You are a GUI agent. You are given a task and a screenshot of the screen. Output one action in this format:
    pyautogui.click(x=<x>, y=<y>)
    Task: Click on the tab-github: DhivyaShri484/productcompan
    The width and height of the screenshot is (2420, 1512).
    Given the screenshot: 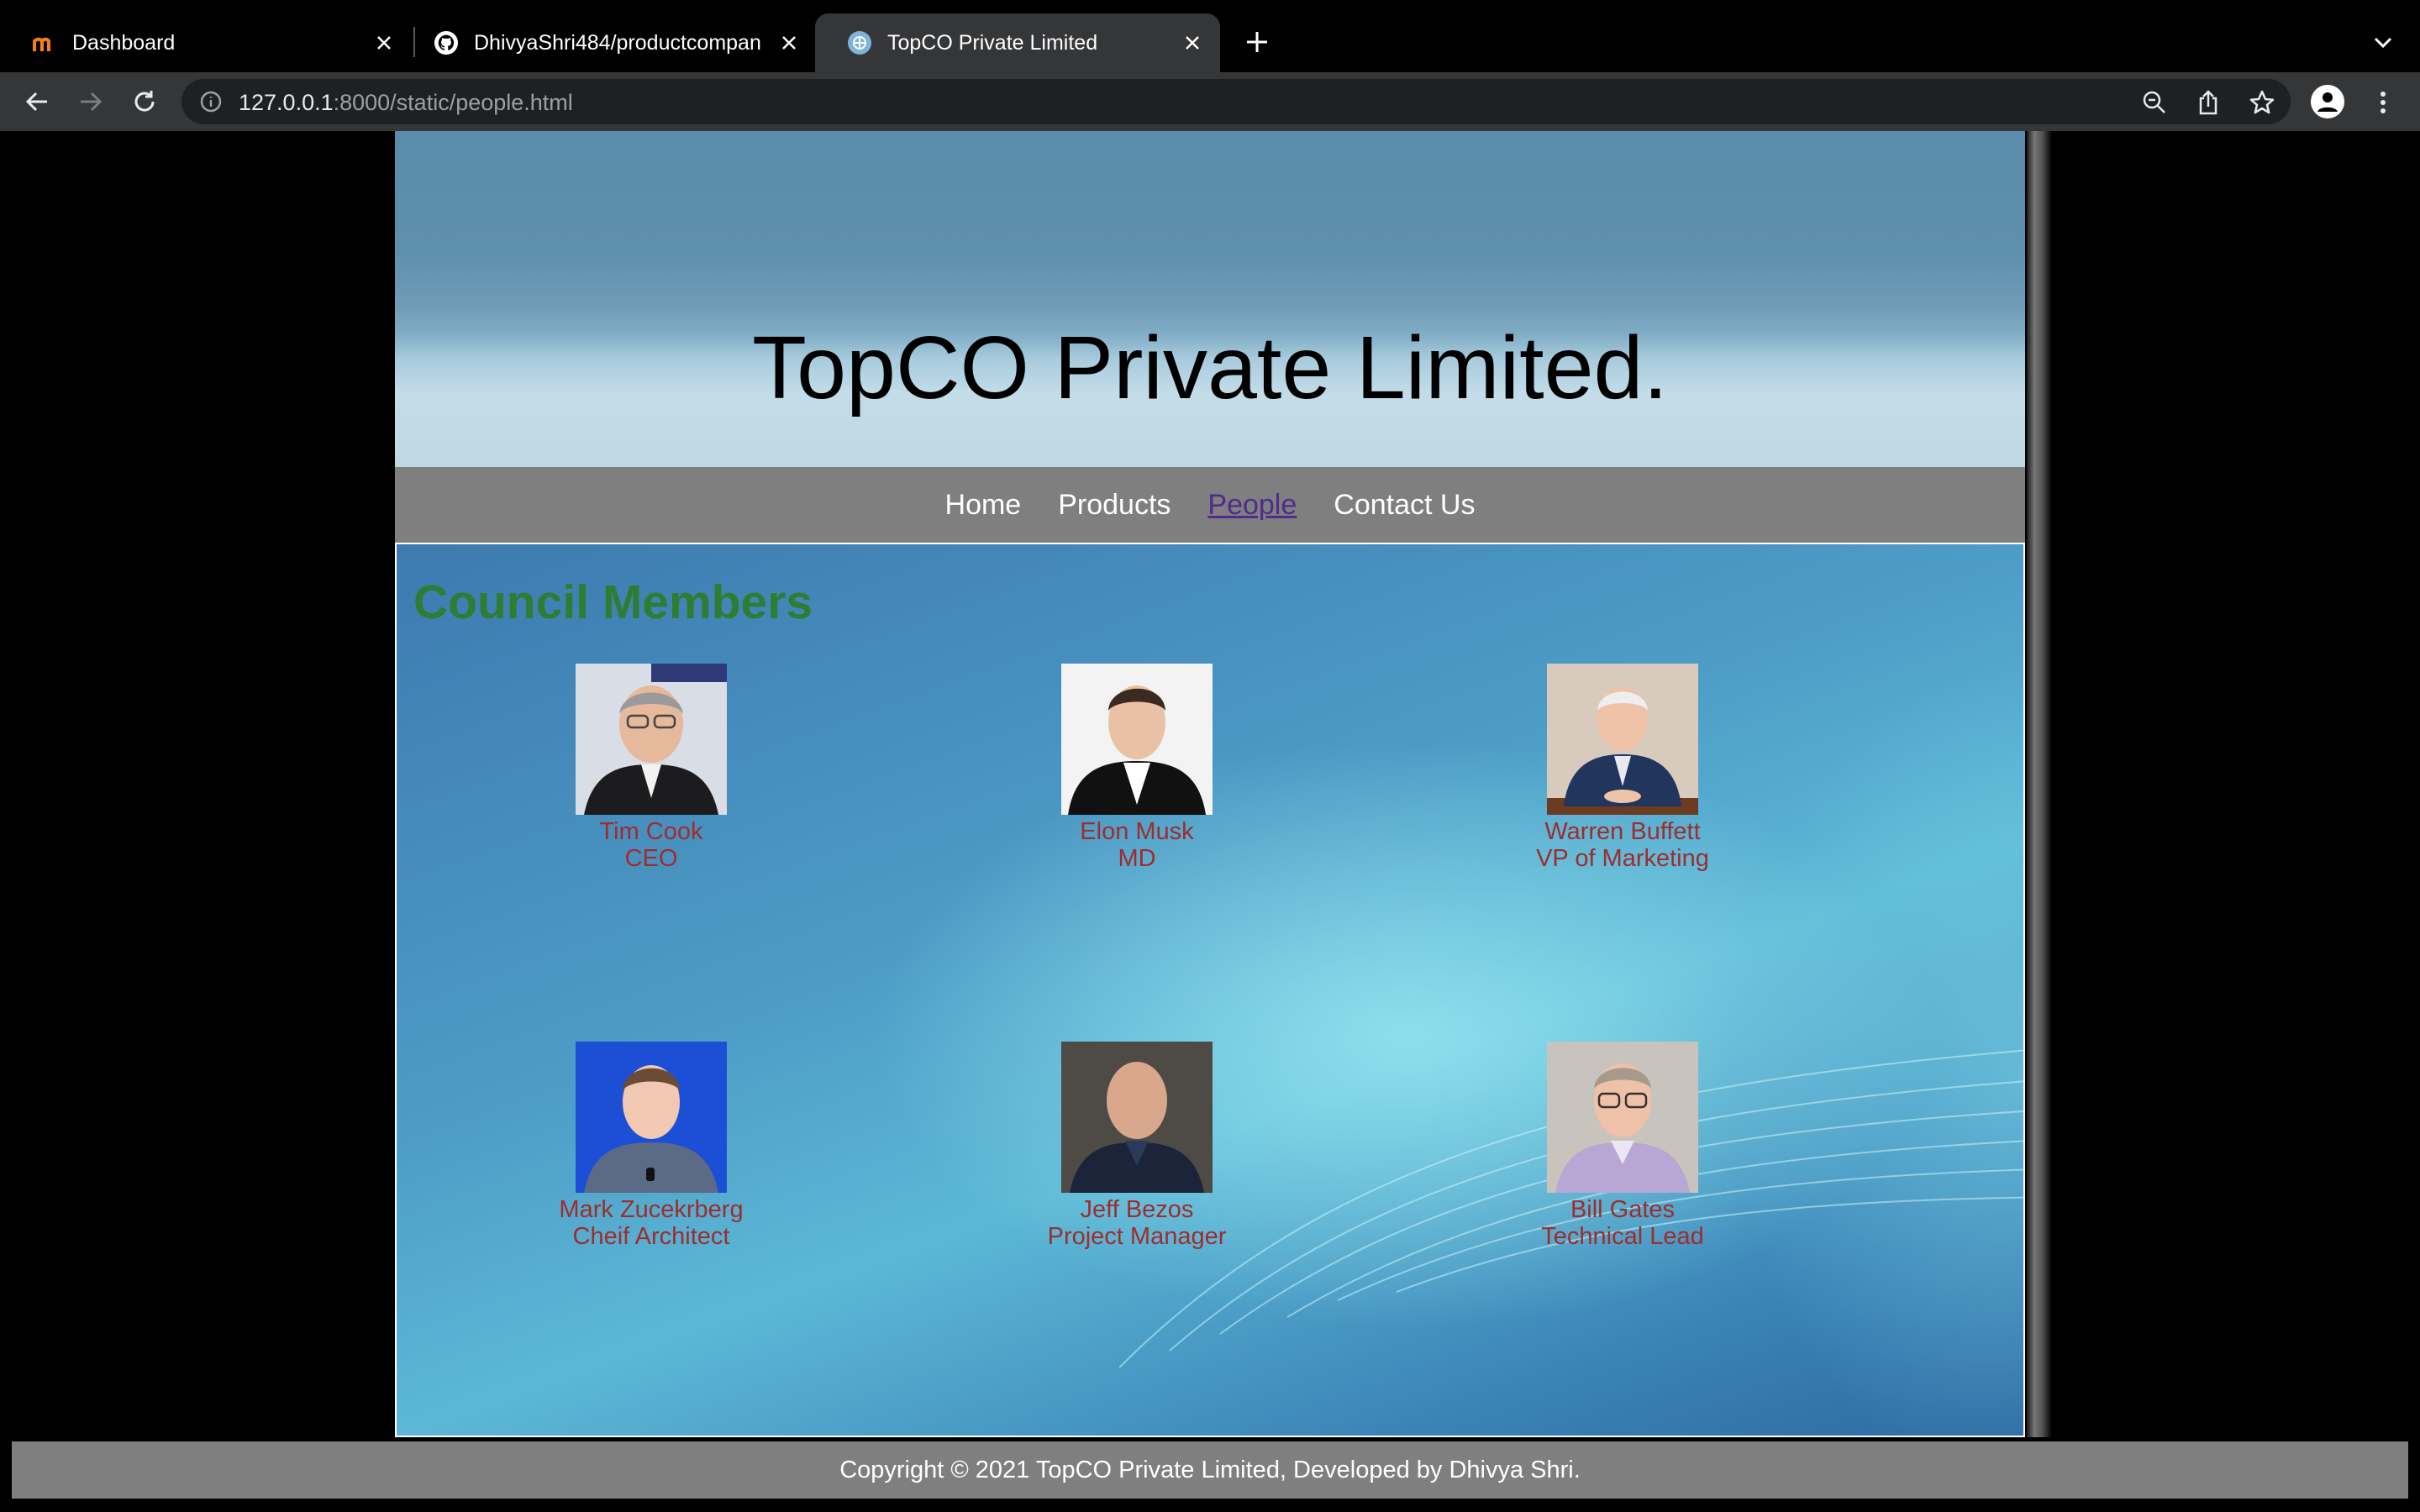 What is the action you would take?
    pyautogui.click(x=609, y=42)
    